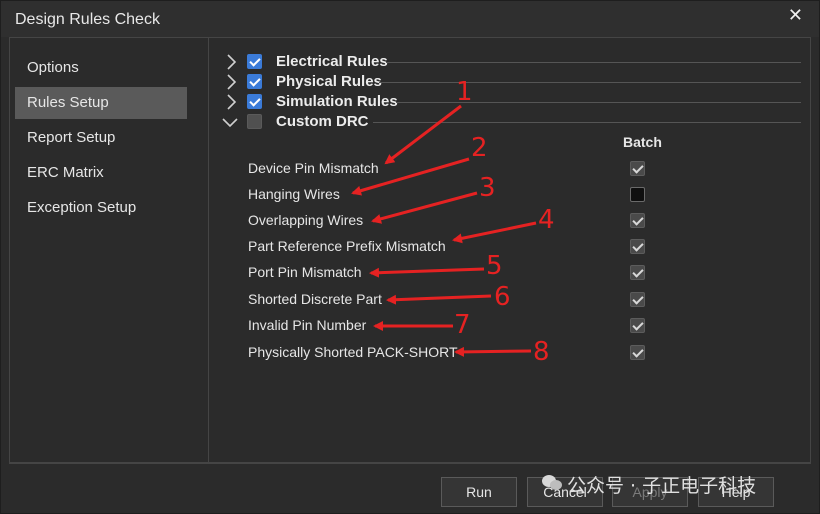 The width and height of the screenshot is (820, 514). Describe the element at coordinates (329, 81) in the screenshot. I see `category-label: Physical Rules` at that location.